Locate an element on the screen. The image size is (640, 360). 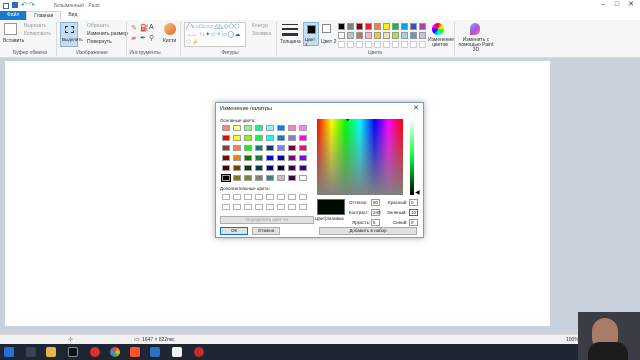
maximize-icon: □ is located at coordinates (617, 5).